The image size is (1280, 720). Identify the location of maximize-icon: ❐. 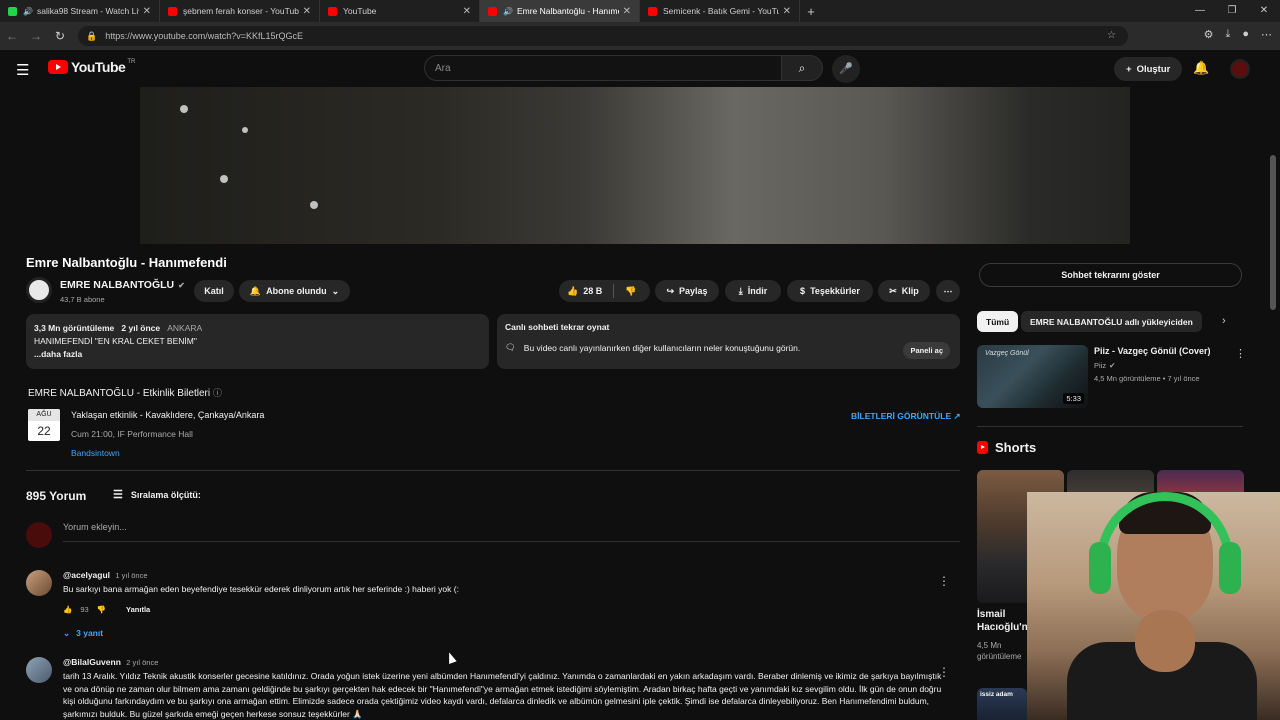
(1232, 11).